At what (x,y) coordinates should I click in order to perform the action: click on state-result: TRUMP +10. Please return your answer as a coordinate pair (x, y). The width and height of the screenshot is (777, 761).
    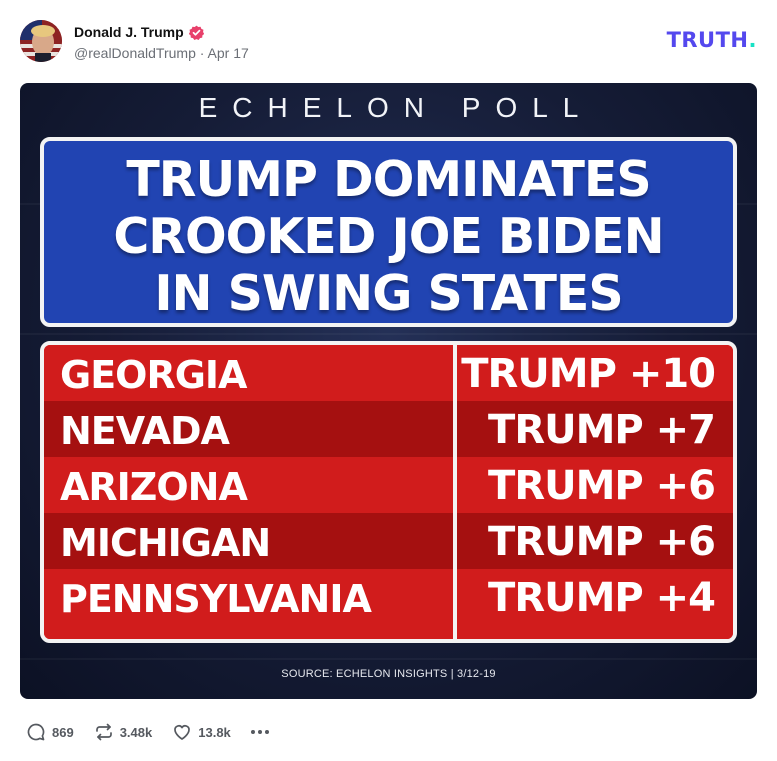
    Looking at the image, I should click on (588, 374).